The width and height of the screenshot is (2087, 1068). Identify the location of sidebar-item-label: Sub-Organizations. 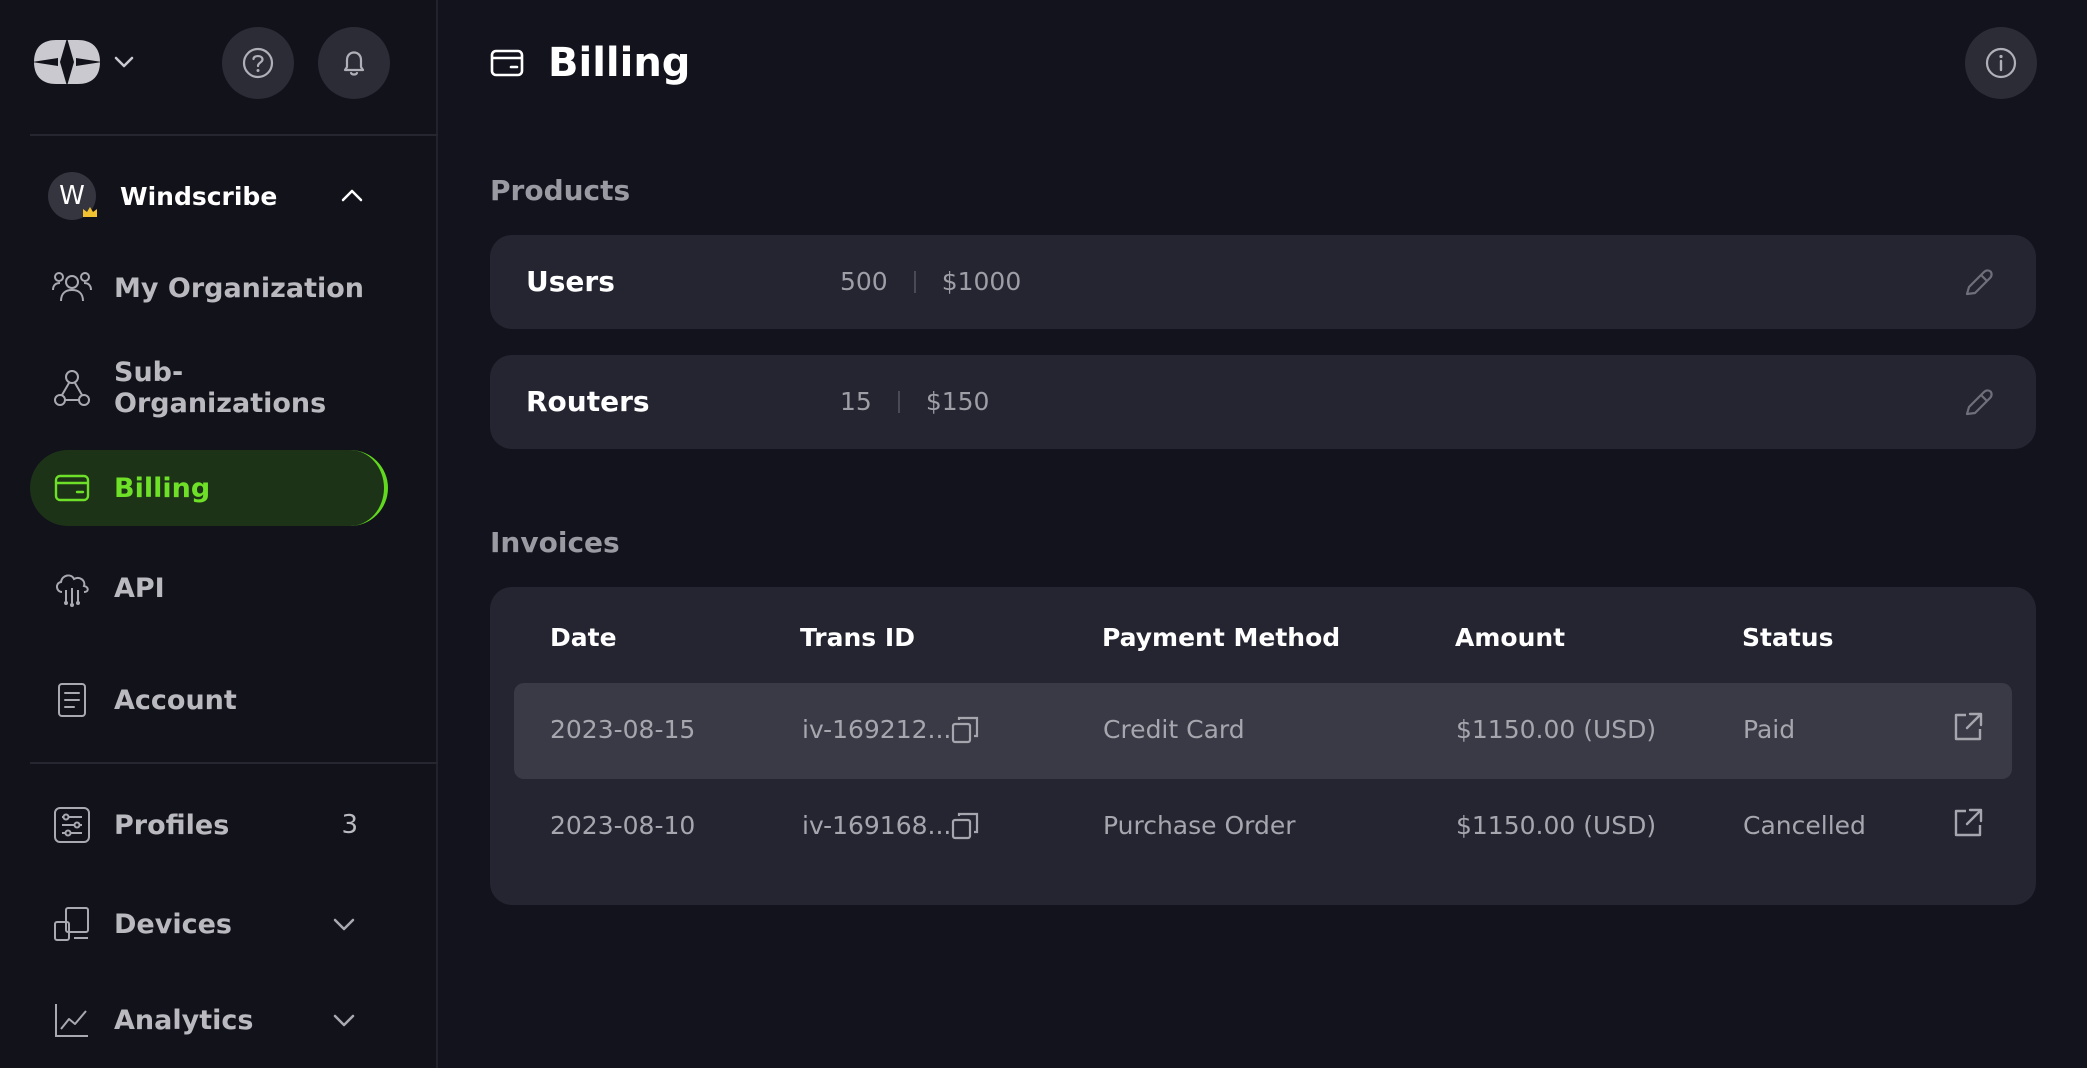
(220, 388).